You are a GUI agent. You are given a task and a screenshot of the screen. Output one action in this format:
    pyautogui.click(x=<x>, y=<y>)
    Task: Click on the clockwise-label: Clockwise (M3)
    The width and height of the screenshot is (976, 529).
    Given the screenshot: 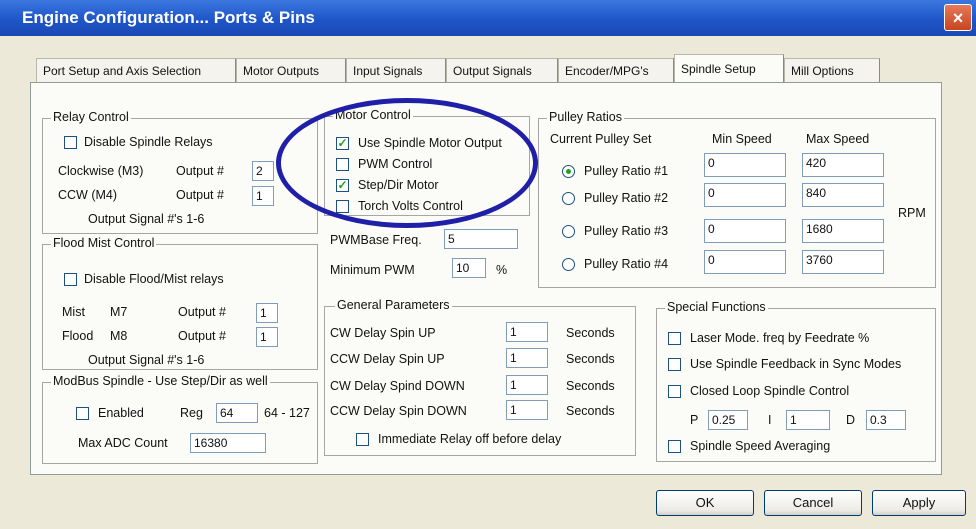 What is the action you would take?
    pyautogui.click(x=101, y=171)
    